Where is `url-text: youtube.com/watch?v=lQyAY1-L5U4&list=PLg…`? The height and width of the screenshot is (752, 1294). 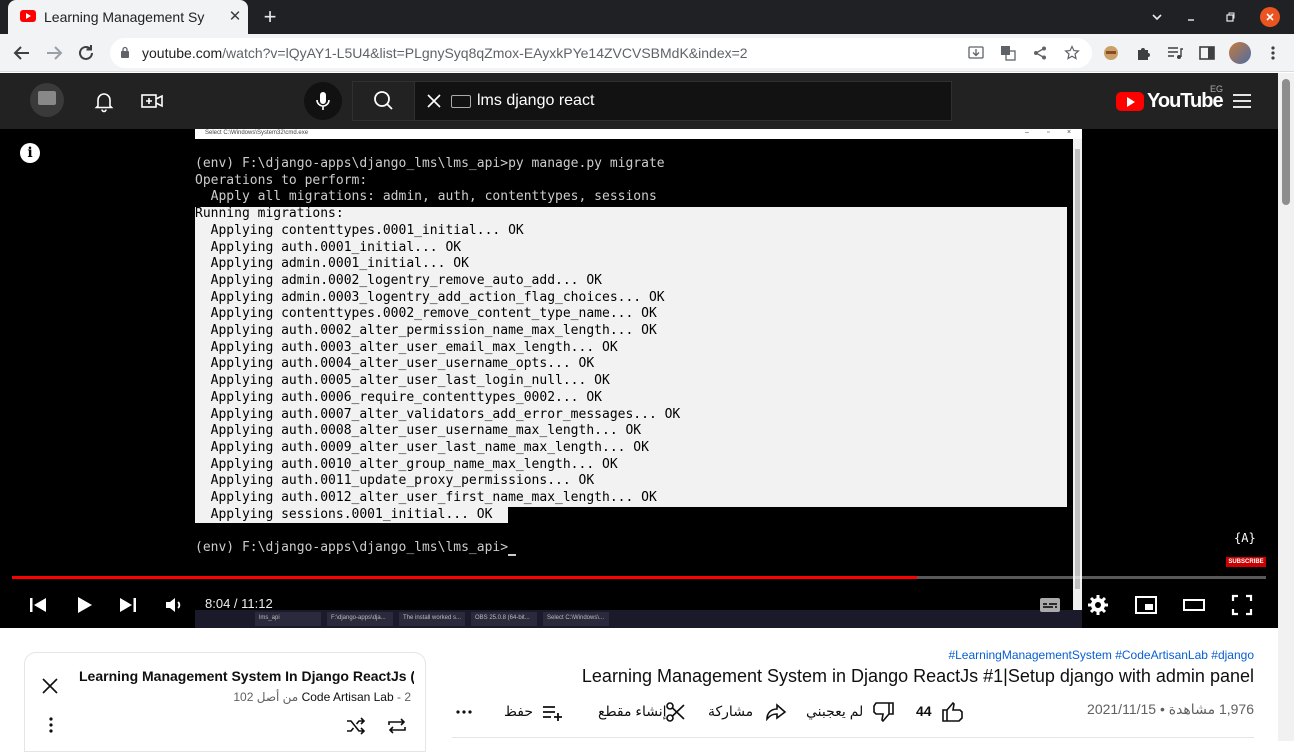
url-text: youtube.com/watch?v=lQyAY1-L5U4&list=PLg… is located at coordinates (445, 53).